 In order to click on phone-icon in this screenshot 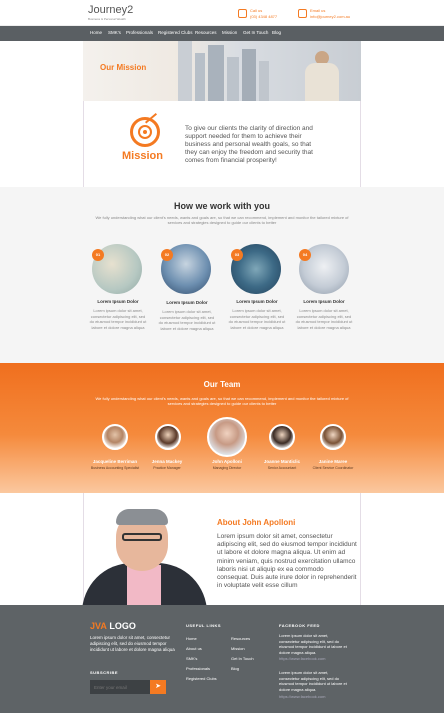, I will do `click(242, 13)`.